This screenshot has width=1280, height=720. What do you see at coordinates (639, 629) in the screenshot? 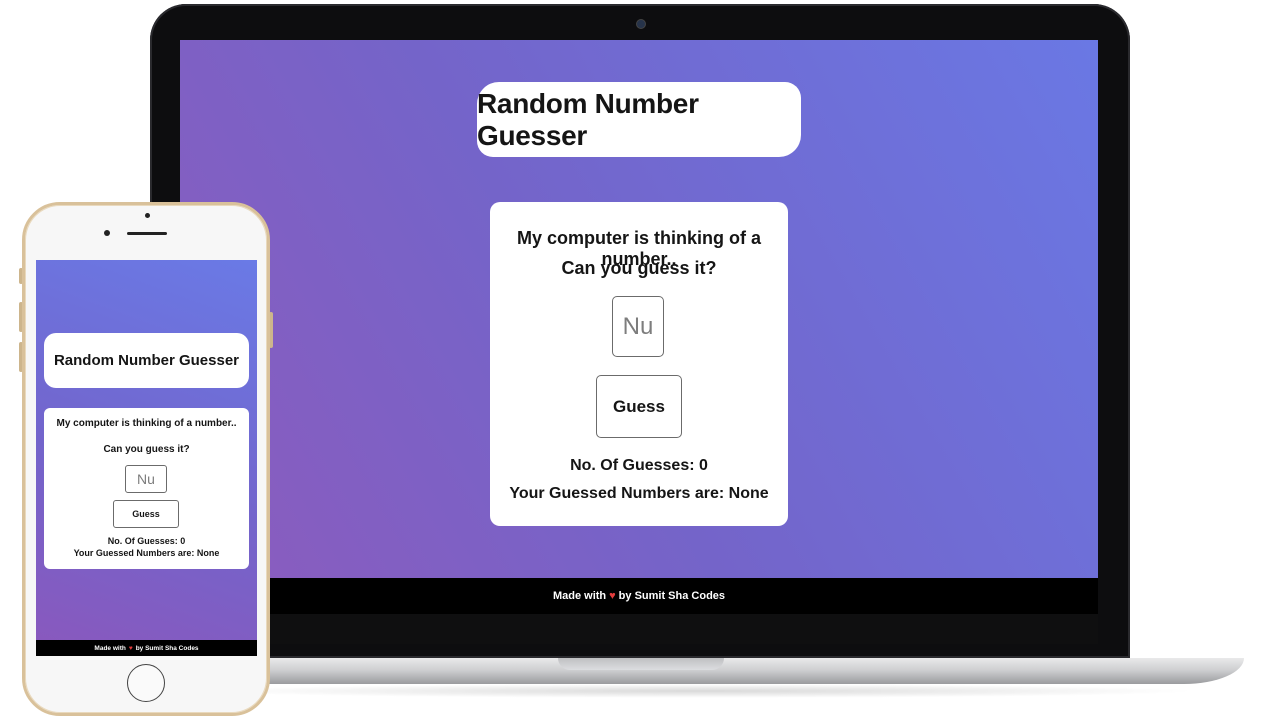
I see `laptop-bezel` at bounding box center [639, 629].